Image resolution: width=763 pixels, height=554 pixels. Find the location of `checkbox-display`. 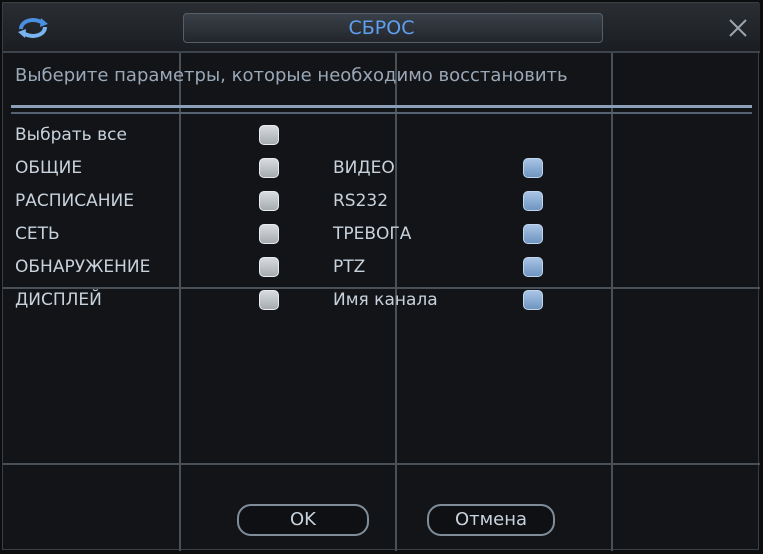

checkbox-display is located at coordinates (269, 300).